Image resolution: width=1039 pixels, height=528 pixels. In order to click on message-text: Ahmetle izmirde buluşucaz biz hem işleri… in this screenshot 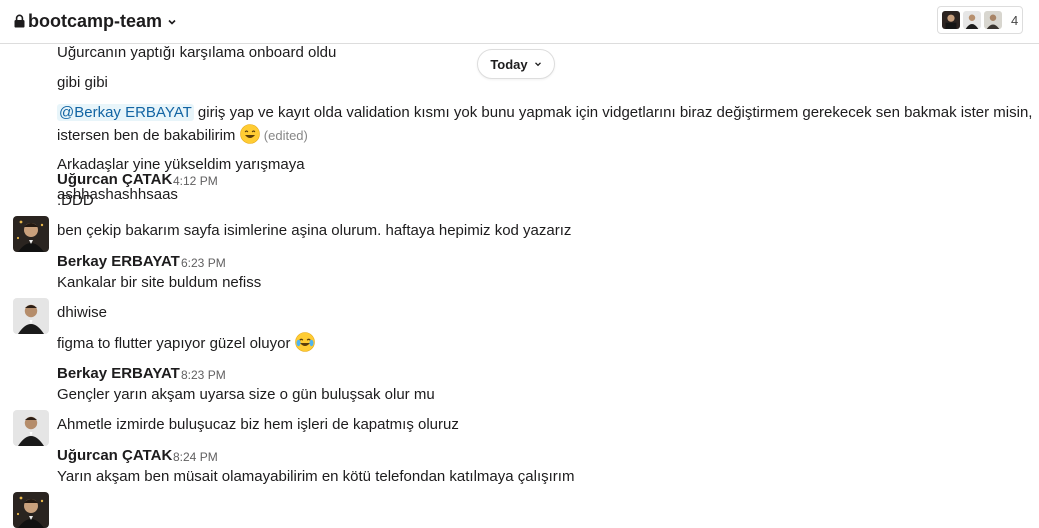, I will do `click(258, 424)`.